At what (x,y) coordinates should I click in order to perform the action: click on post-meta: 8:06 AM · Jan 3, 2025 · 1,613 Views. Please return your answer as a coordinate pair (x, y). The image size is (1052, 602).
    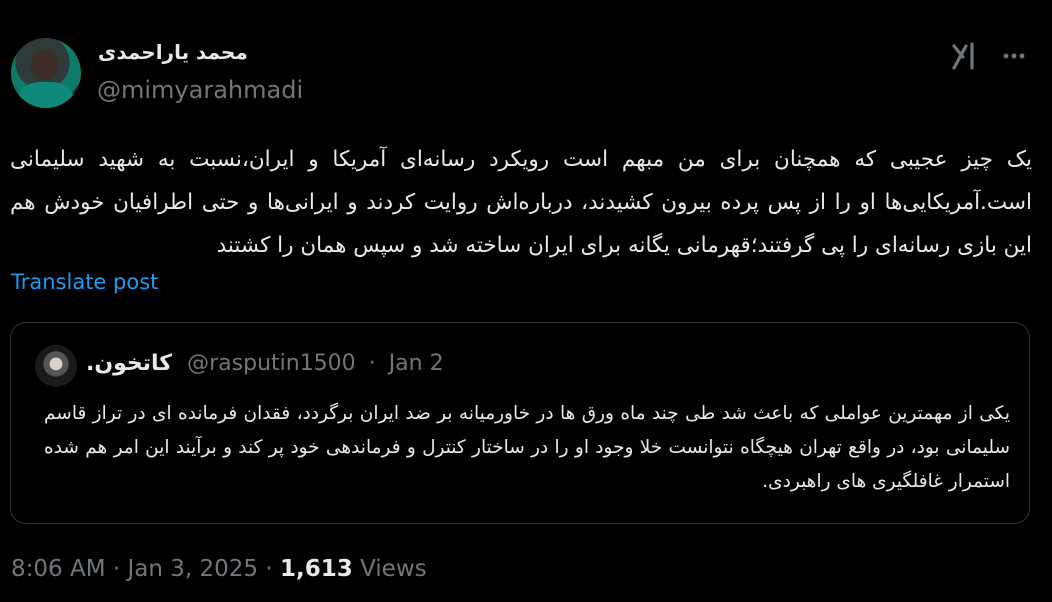
    Looking at the image, I should click on (219, 569).